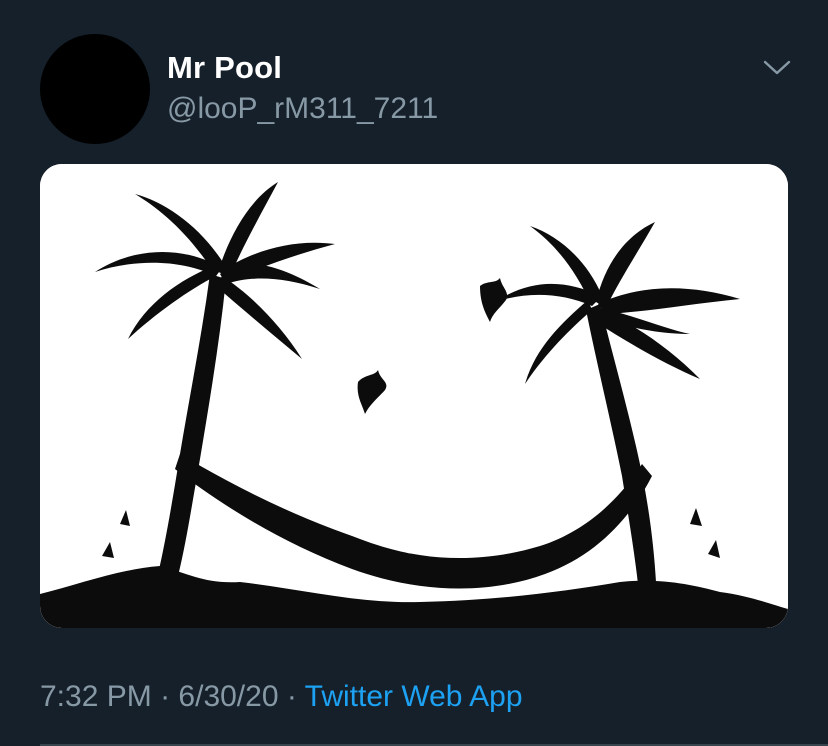 The width and height of the screenshot is (828, 746). I want to click on tweet-source-link: Twitter Web App, so click(414, 696).